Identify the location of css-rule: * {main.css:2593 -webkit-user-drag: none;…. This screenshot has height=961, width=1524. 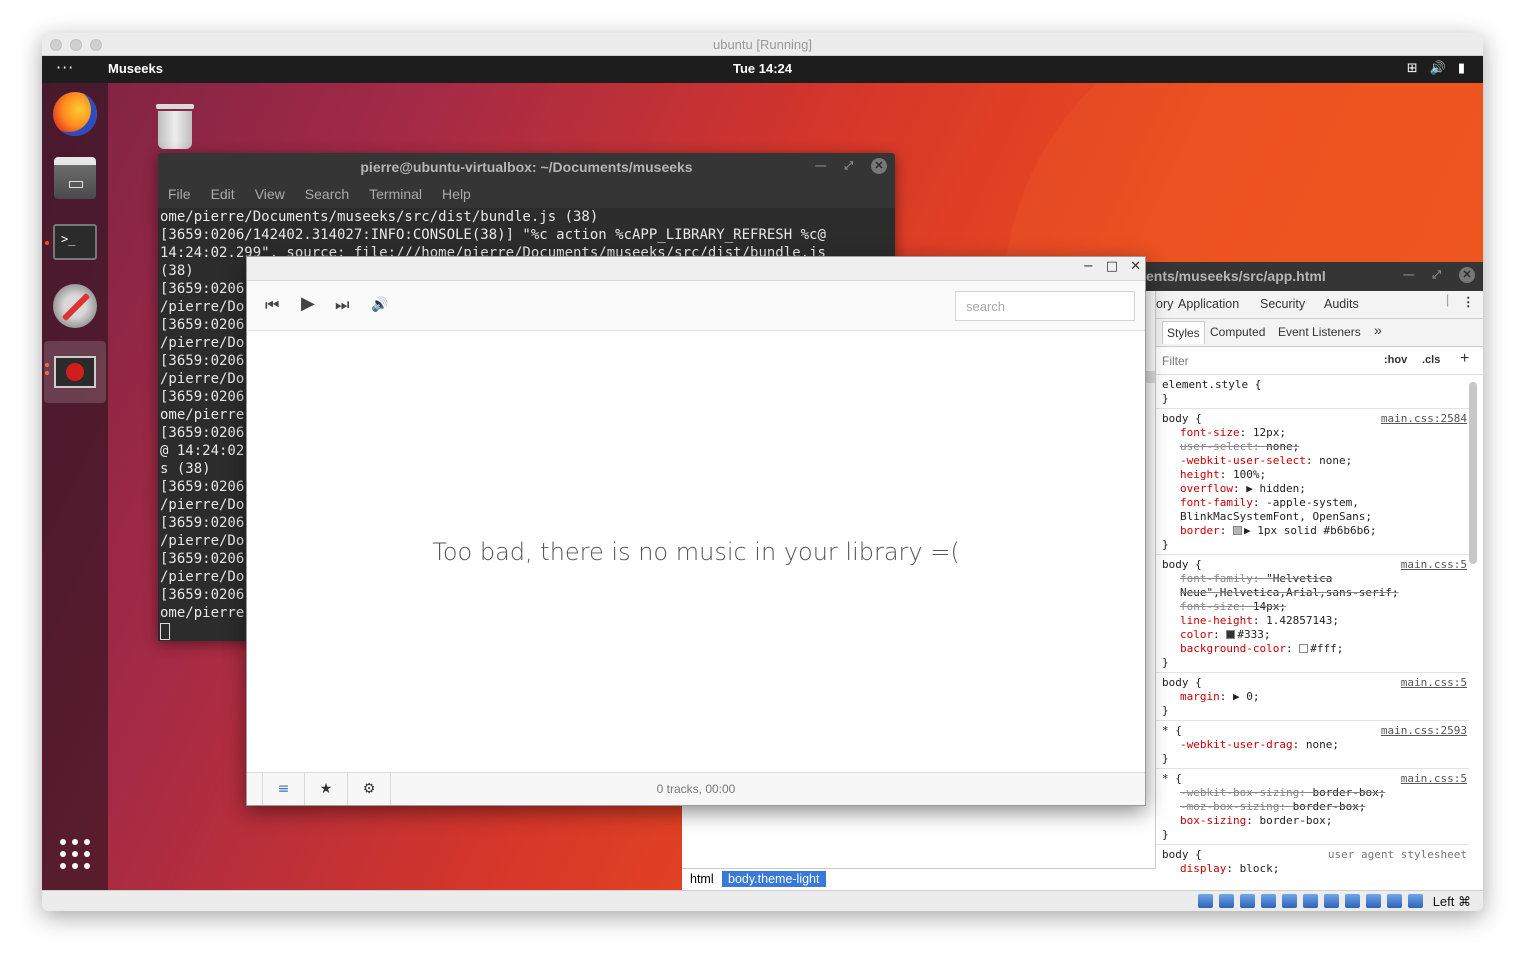
(1312, 745).